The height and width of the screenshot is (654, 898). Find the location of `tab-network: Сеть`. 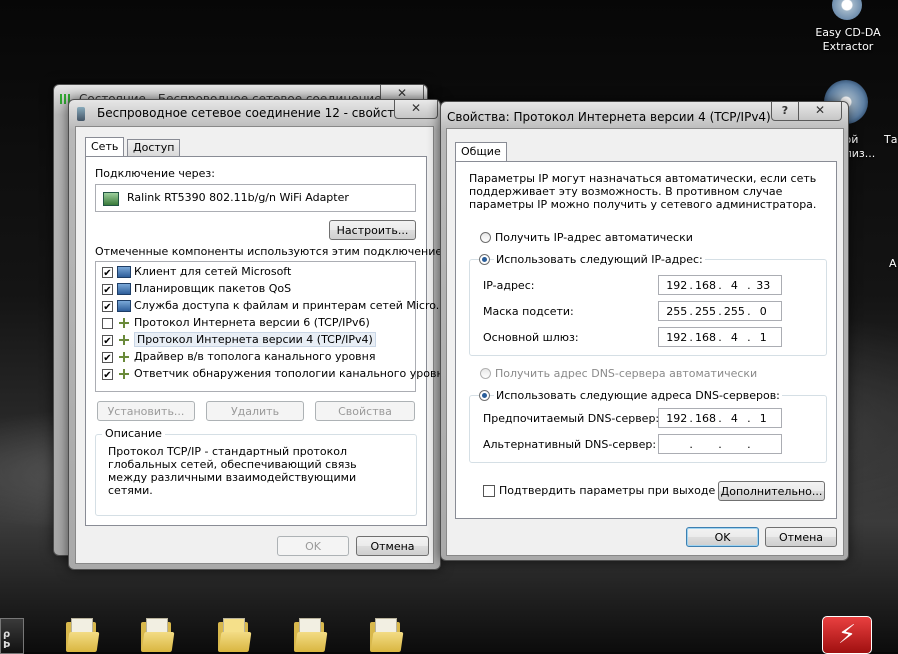

tab-network: Сеть is located at coordinates (105, 146).